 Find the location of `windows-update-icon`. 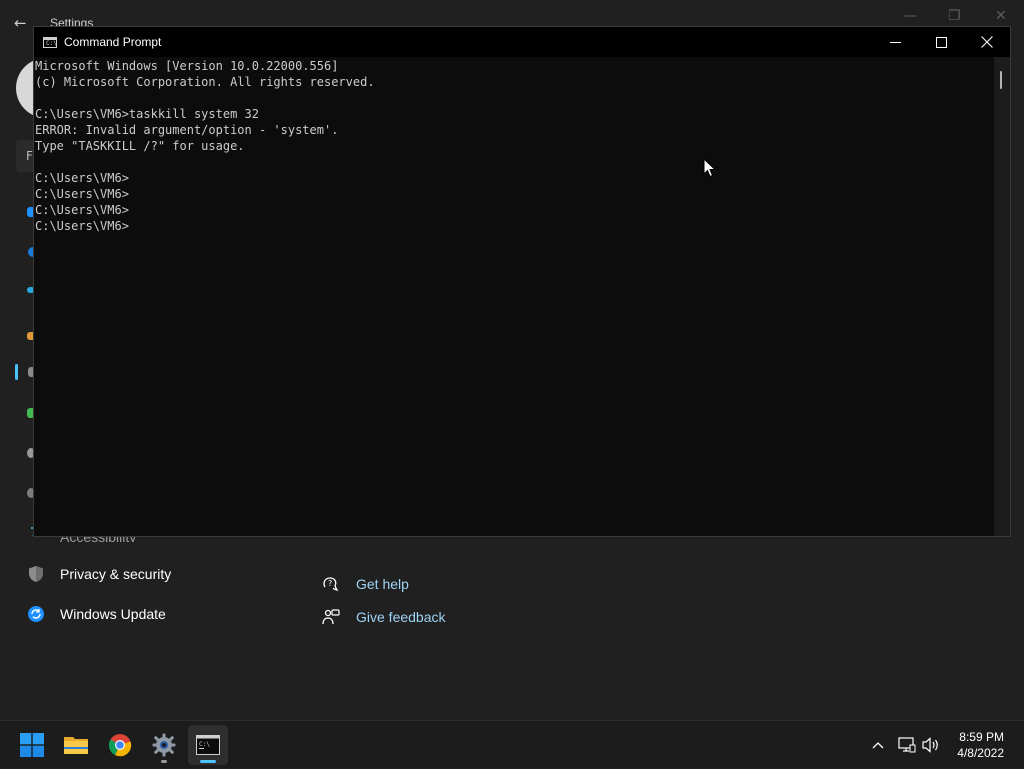

windows-update-icon is located at coordinates (36, 614).